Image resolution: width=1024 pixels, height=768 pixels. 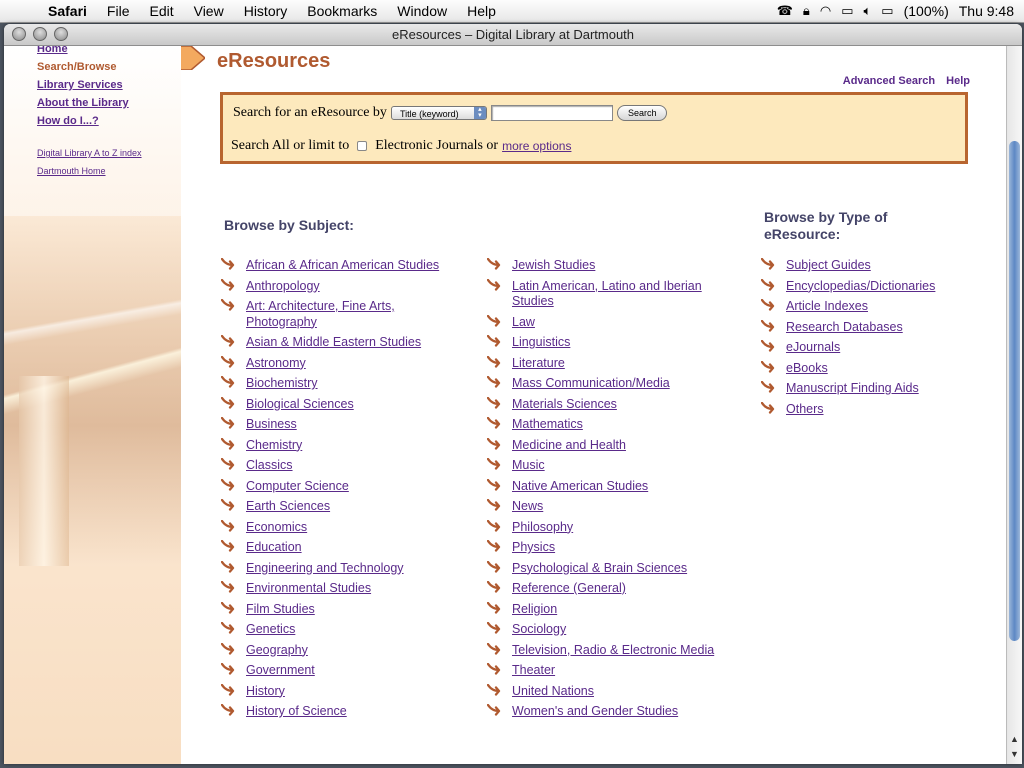 I want to click on browse-link: Physics, so click(x=533, y=547).